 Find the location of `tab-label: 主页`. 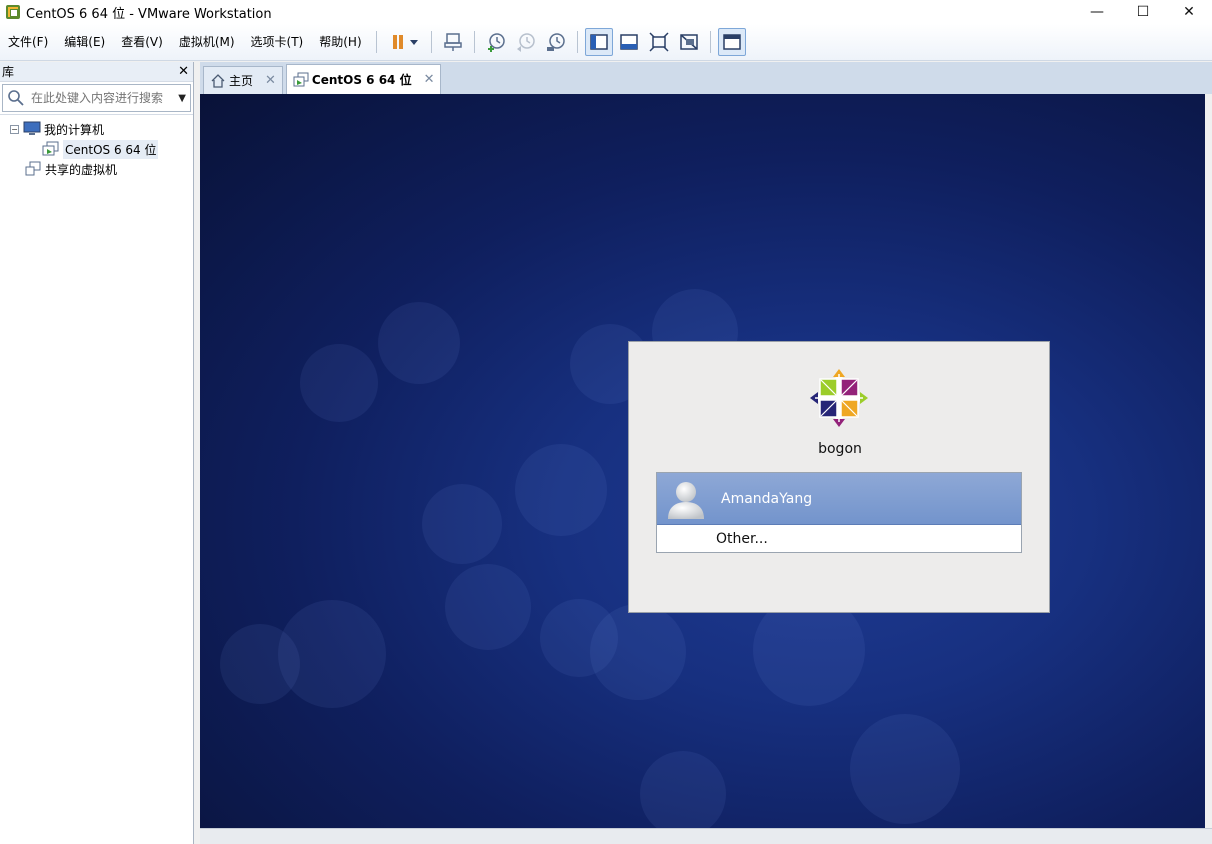

tab-label: 主页 is located at coordinates (241, 81).